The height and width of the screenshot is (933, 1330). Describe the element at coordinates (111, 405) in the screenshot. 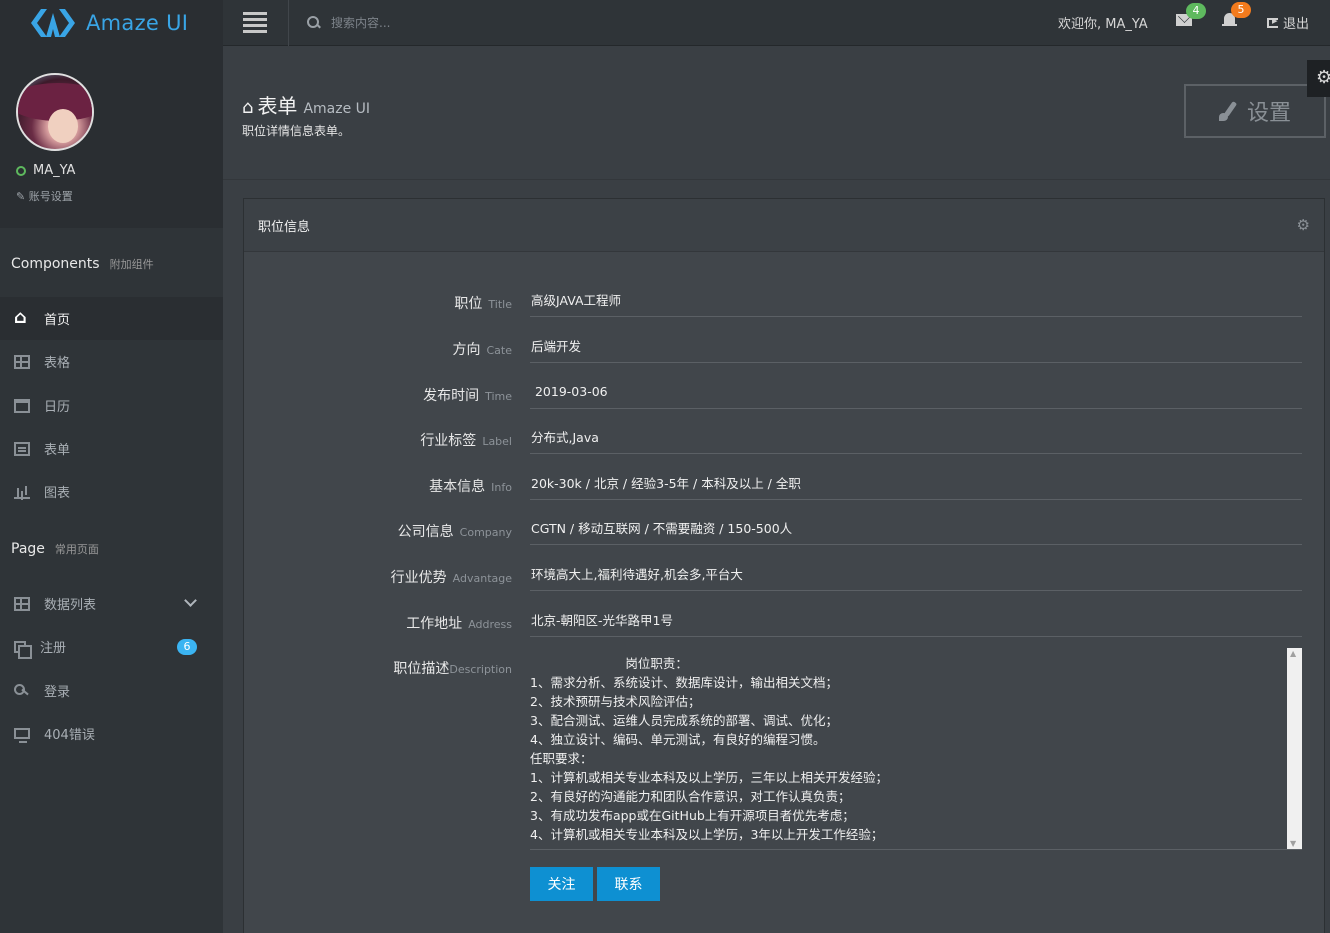

I see `sidebar-item-calendar: 日历` at that location.